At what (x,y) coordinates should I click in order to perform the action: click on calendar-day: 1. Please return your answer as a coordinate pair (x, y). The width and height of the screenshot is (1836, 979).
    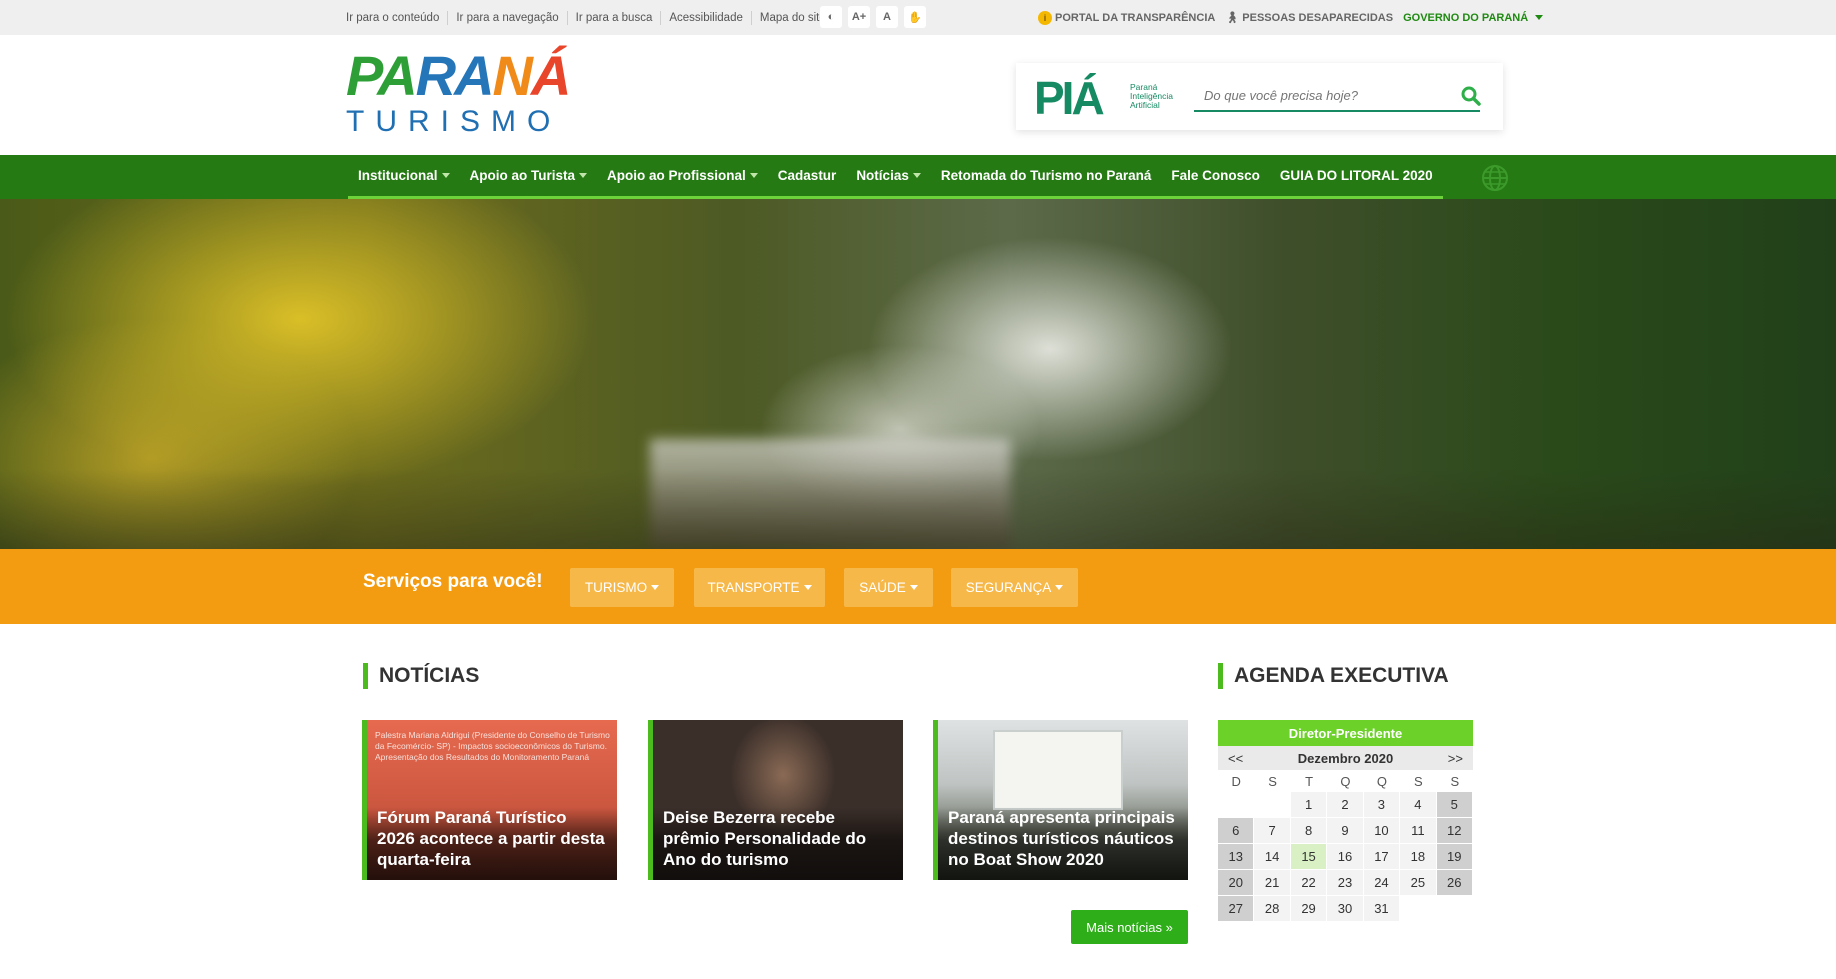
    Looking at the image, I should click on (1309, 805).